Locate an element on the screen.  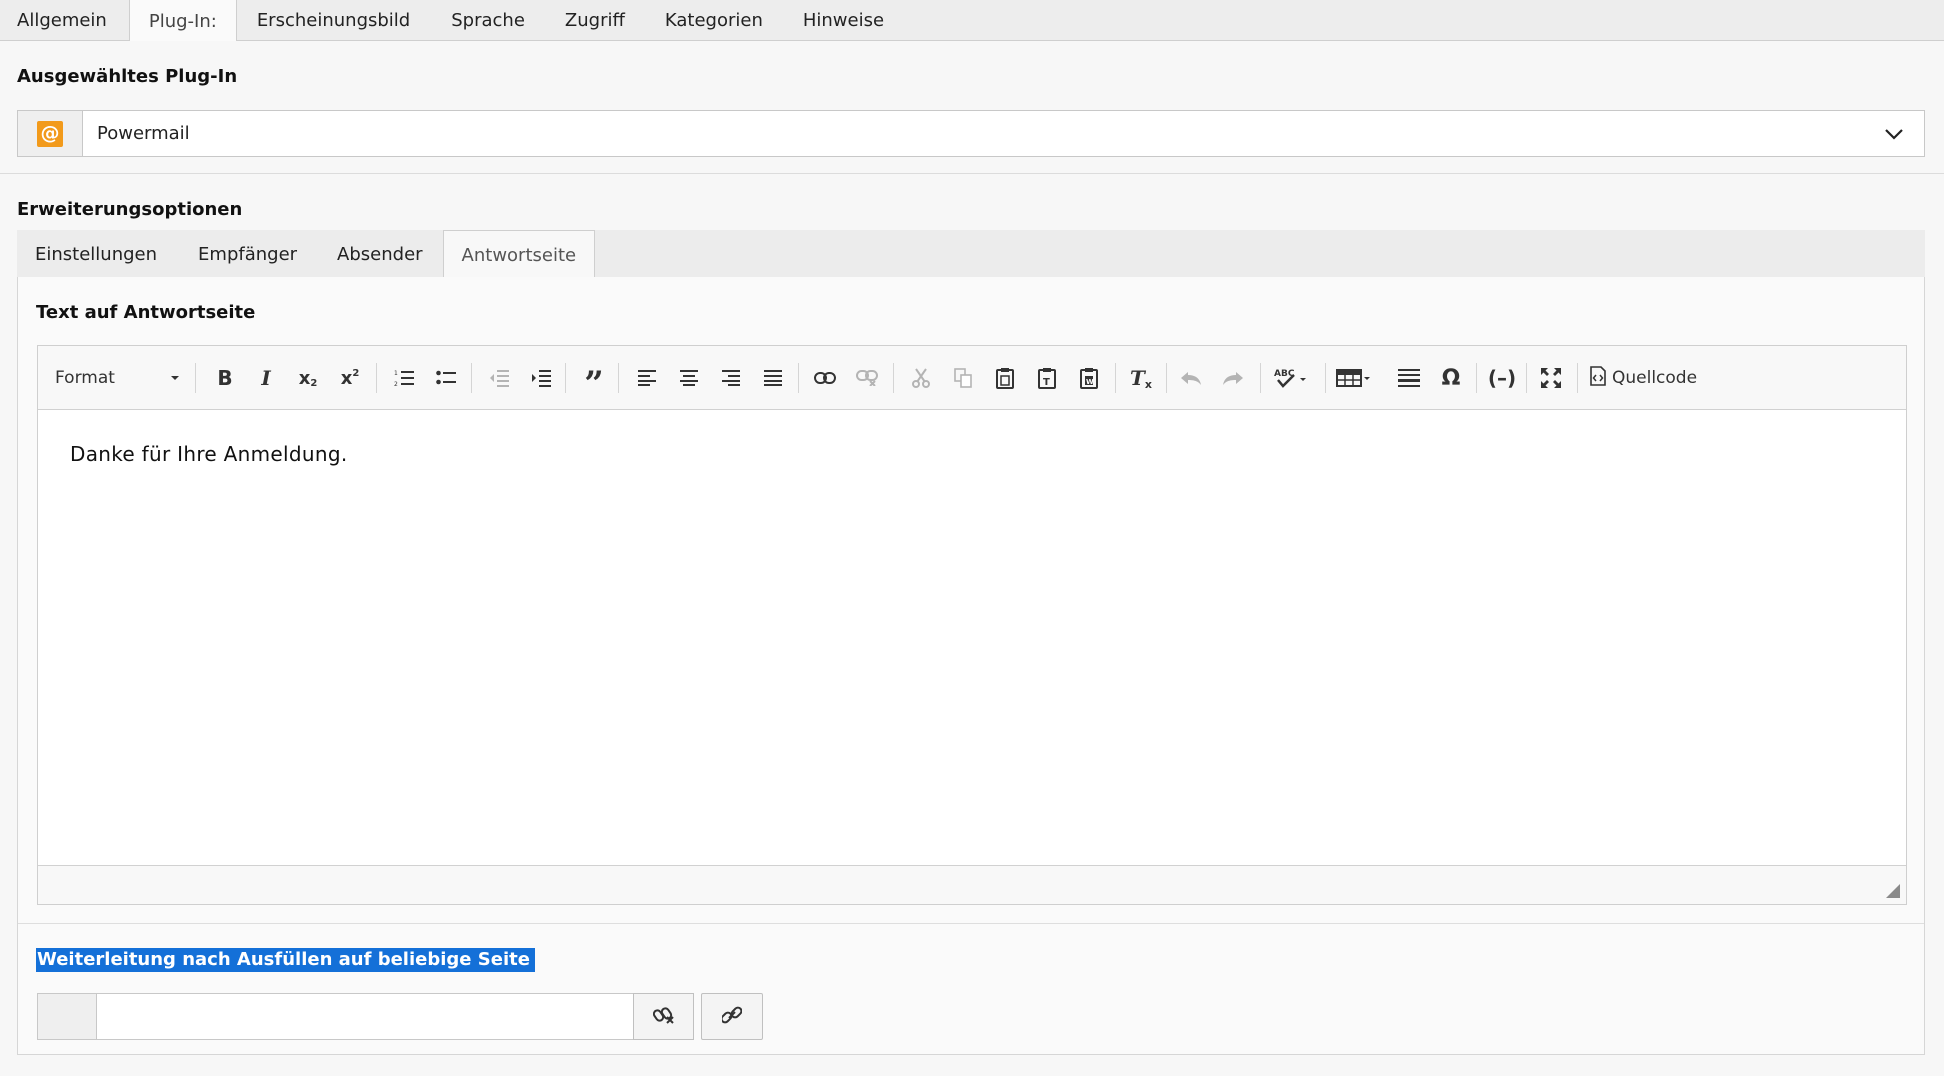
plugin-heading: Ausgewähltes Plug-In is located at coordinates (127, 76).